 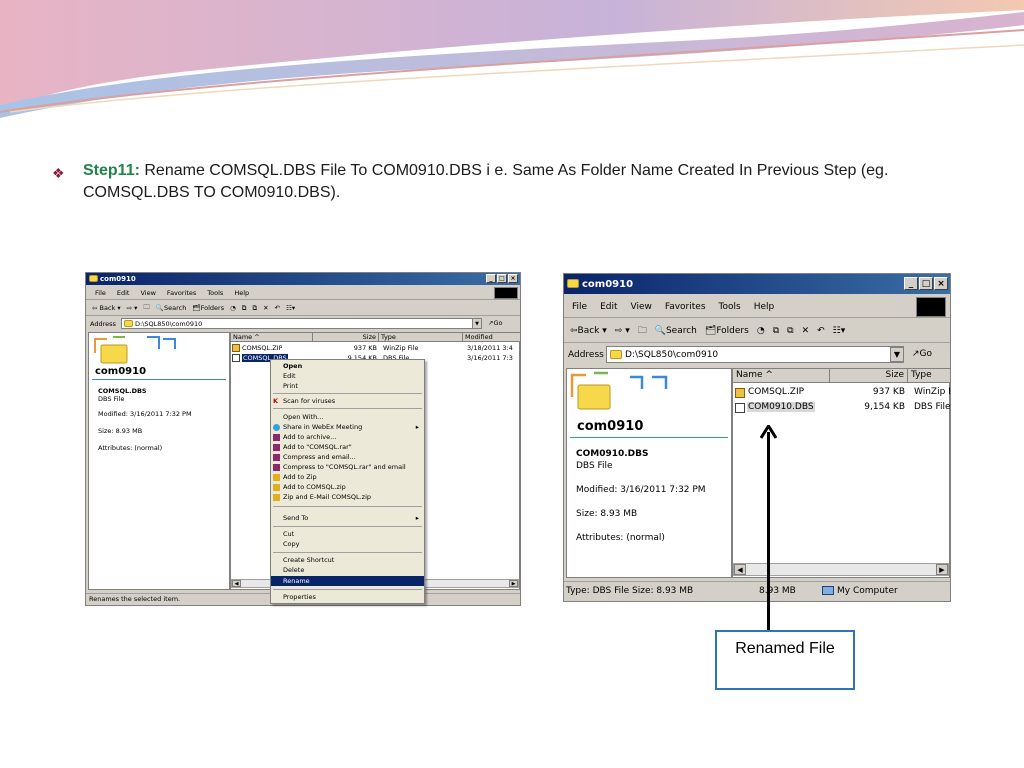 I want to click on column-name-label: Name, so click(x=243, y=337).